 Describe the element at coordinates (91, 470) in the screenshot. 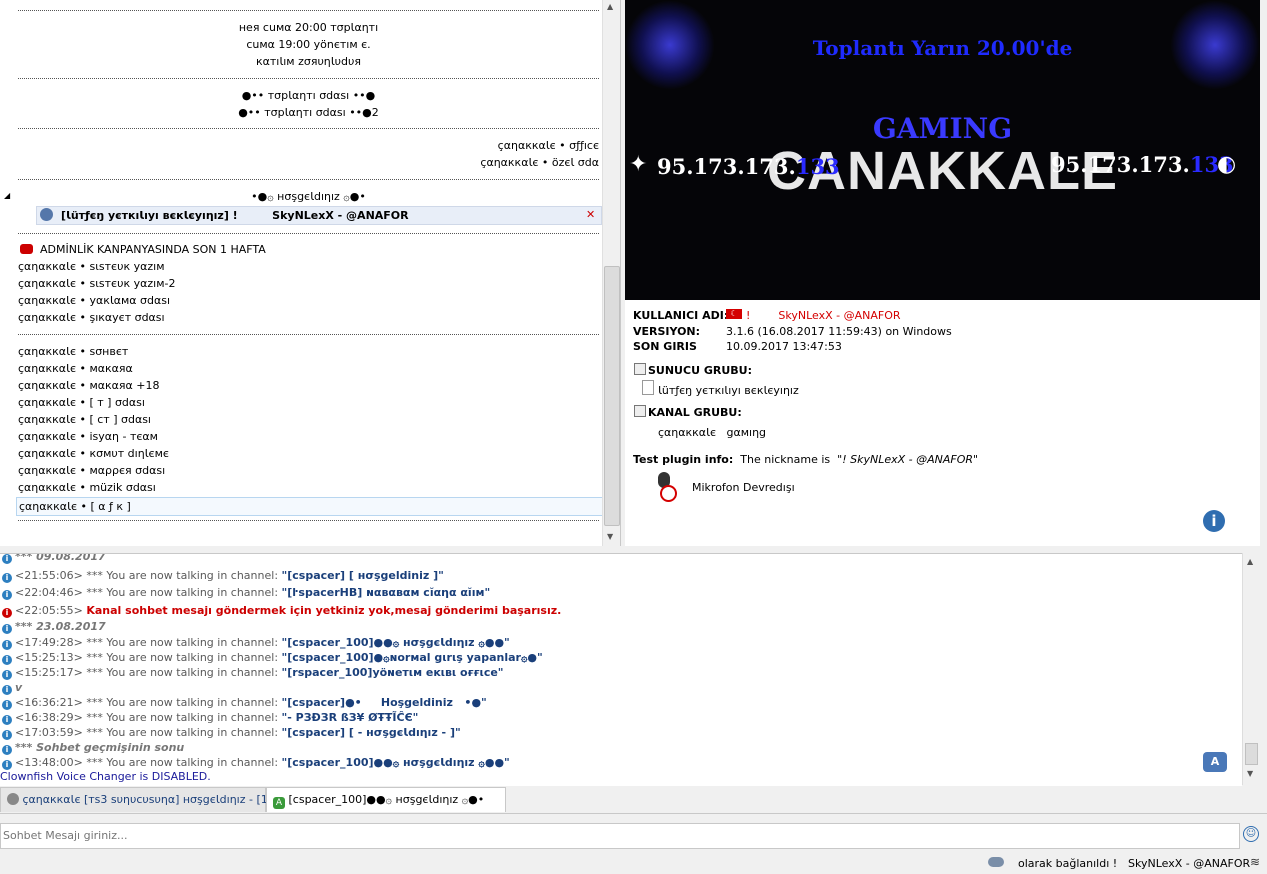

I see `tree-channel: çαηαккαƖє • мαρρєя σdαѕı` at that location.